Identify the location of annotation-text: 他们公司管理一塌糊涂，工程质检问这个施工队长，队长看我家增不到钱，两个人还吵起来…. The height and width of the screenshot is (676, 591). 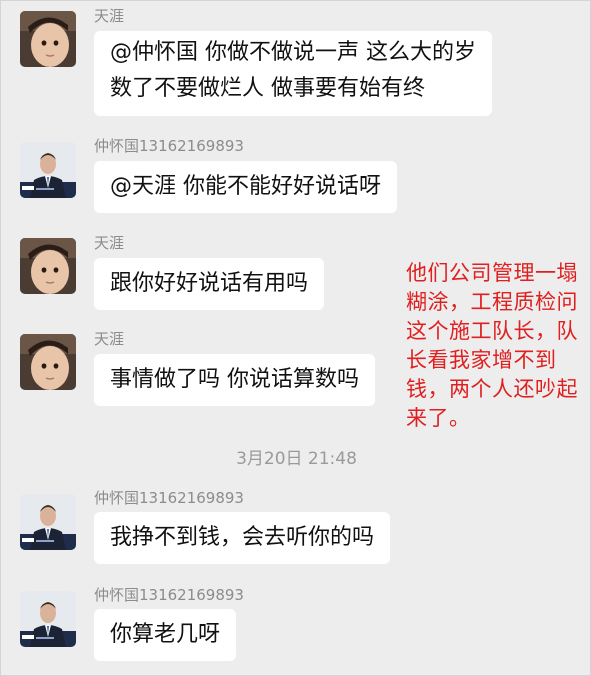
(492, 345).